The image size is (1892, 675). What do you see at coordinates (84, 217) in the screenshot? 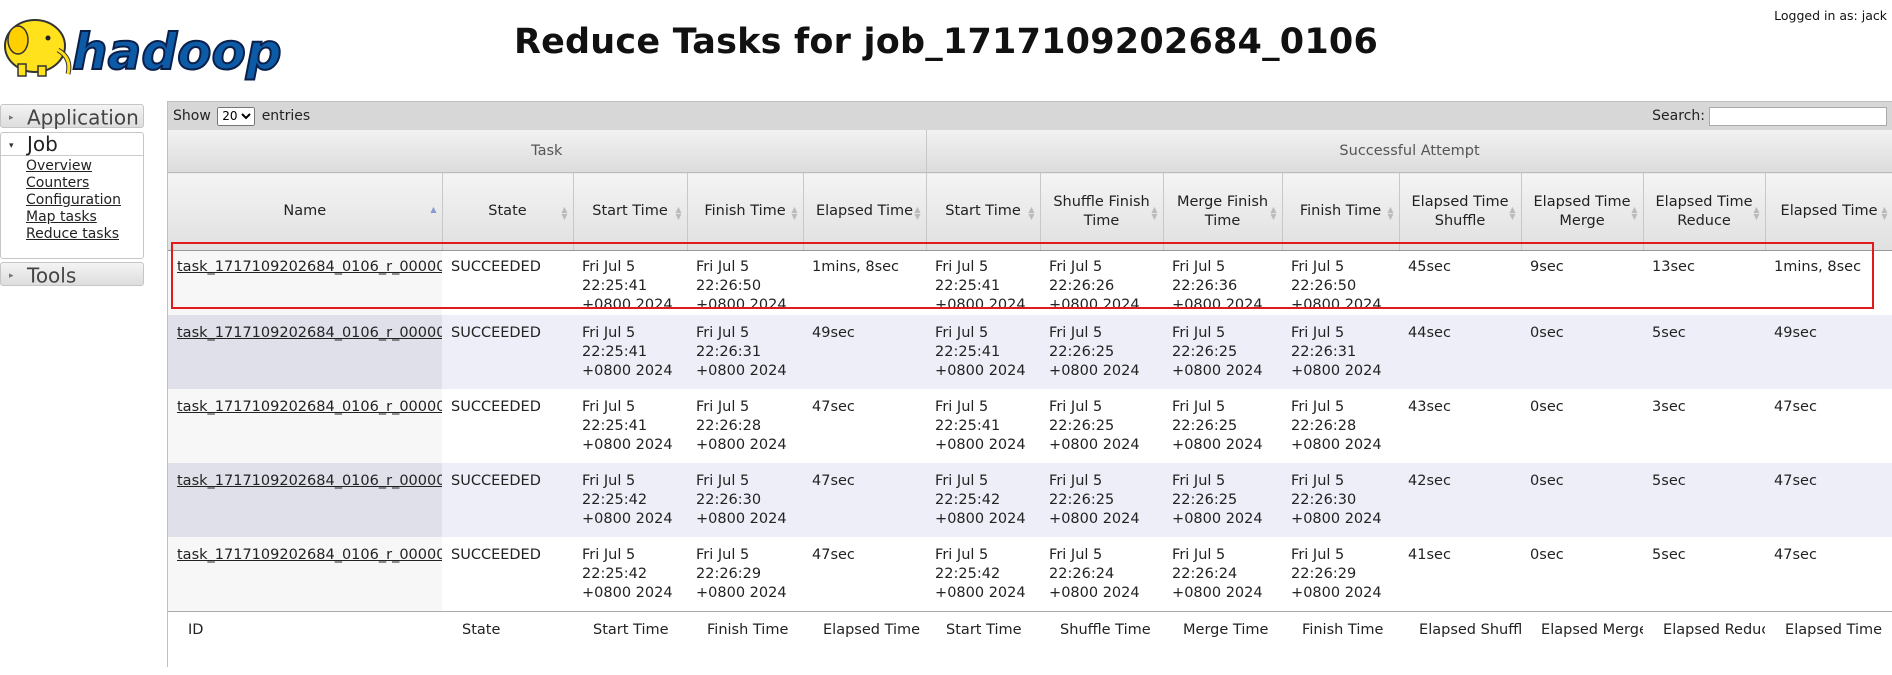
I see `nav-map-tasks: Map tasks` at bounding box center [84, 217].